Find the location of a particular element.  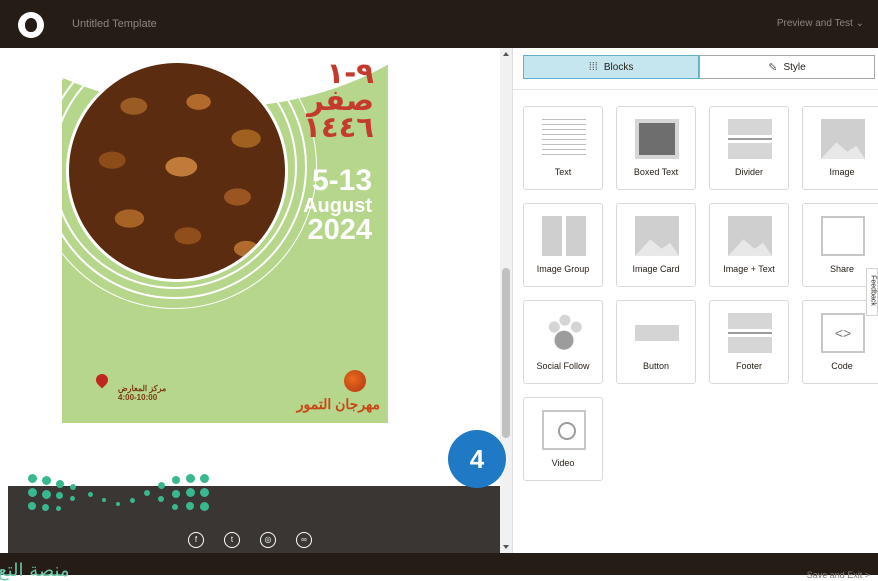

block-image-text: Image + Text is located at coordinates (749, 245).